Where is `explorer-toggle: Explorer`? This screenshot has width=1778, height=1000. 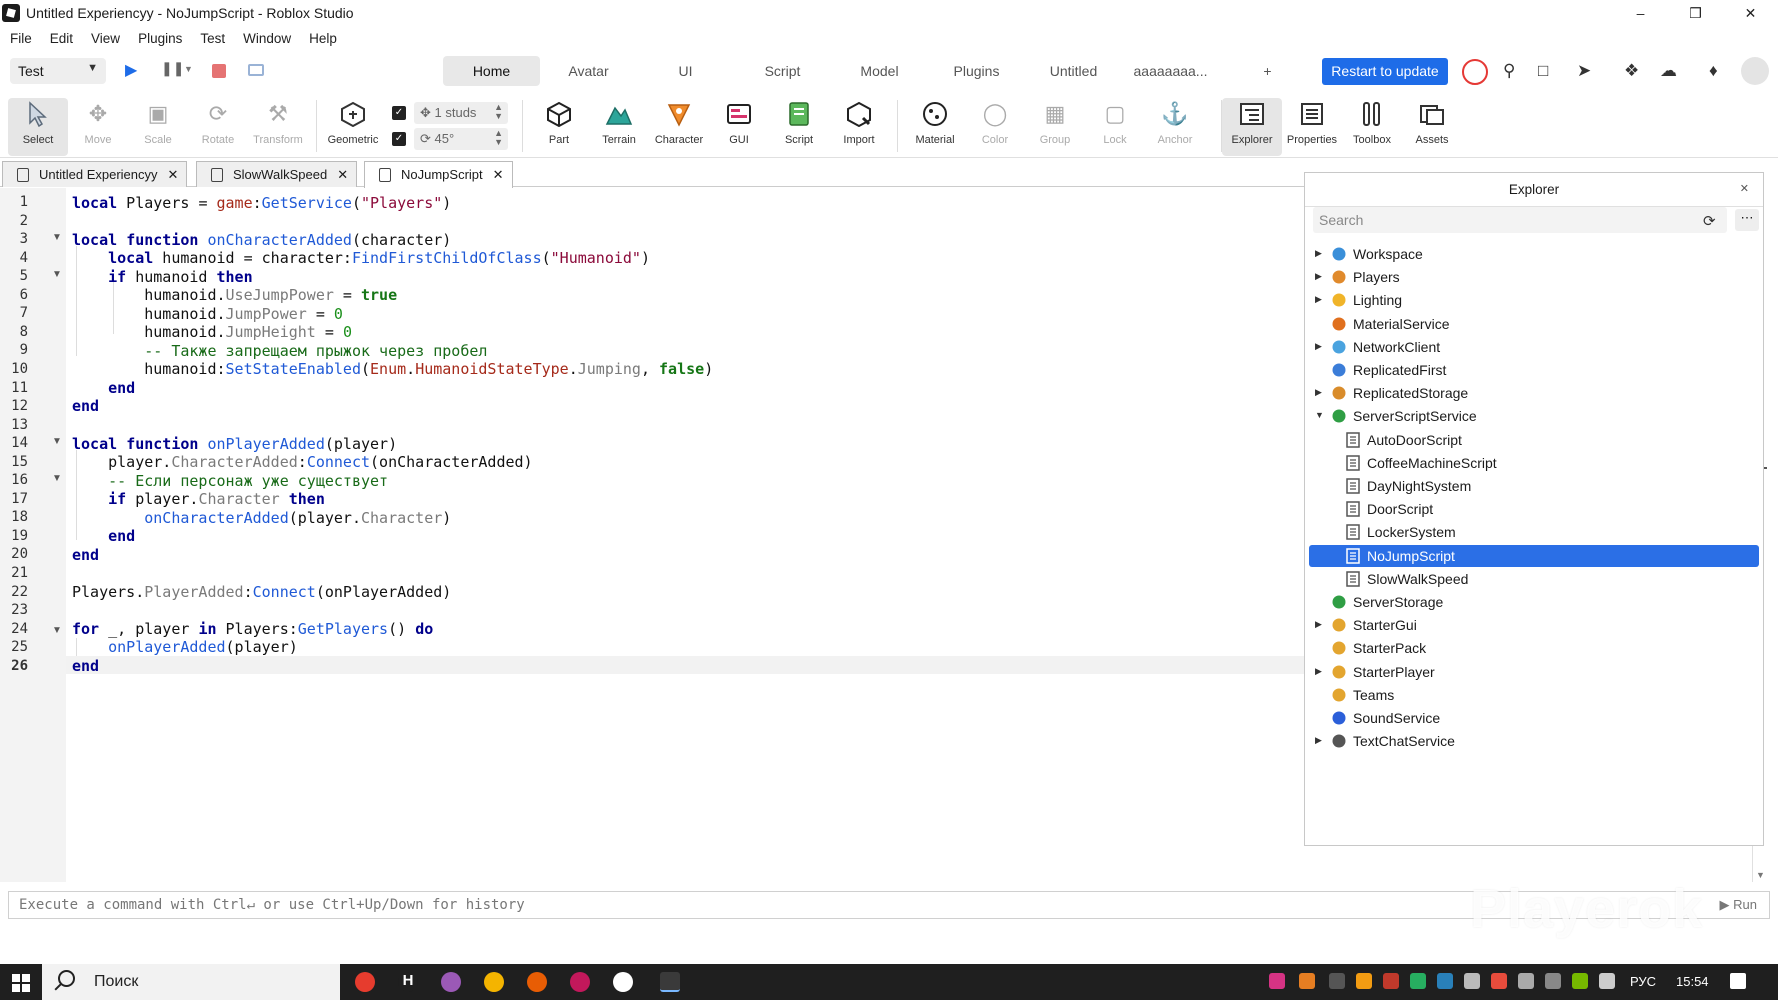
explorer-toggle: Explorer is located at coordinates (1252, 127).